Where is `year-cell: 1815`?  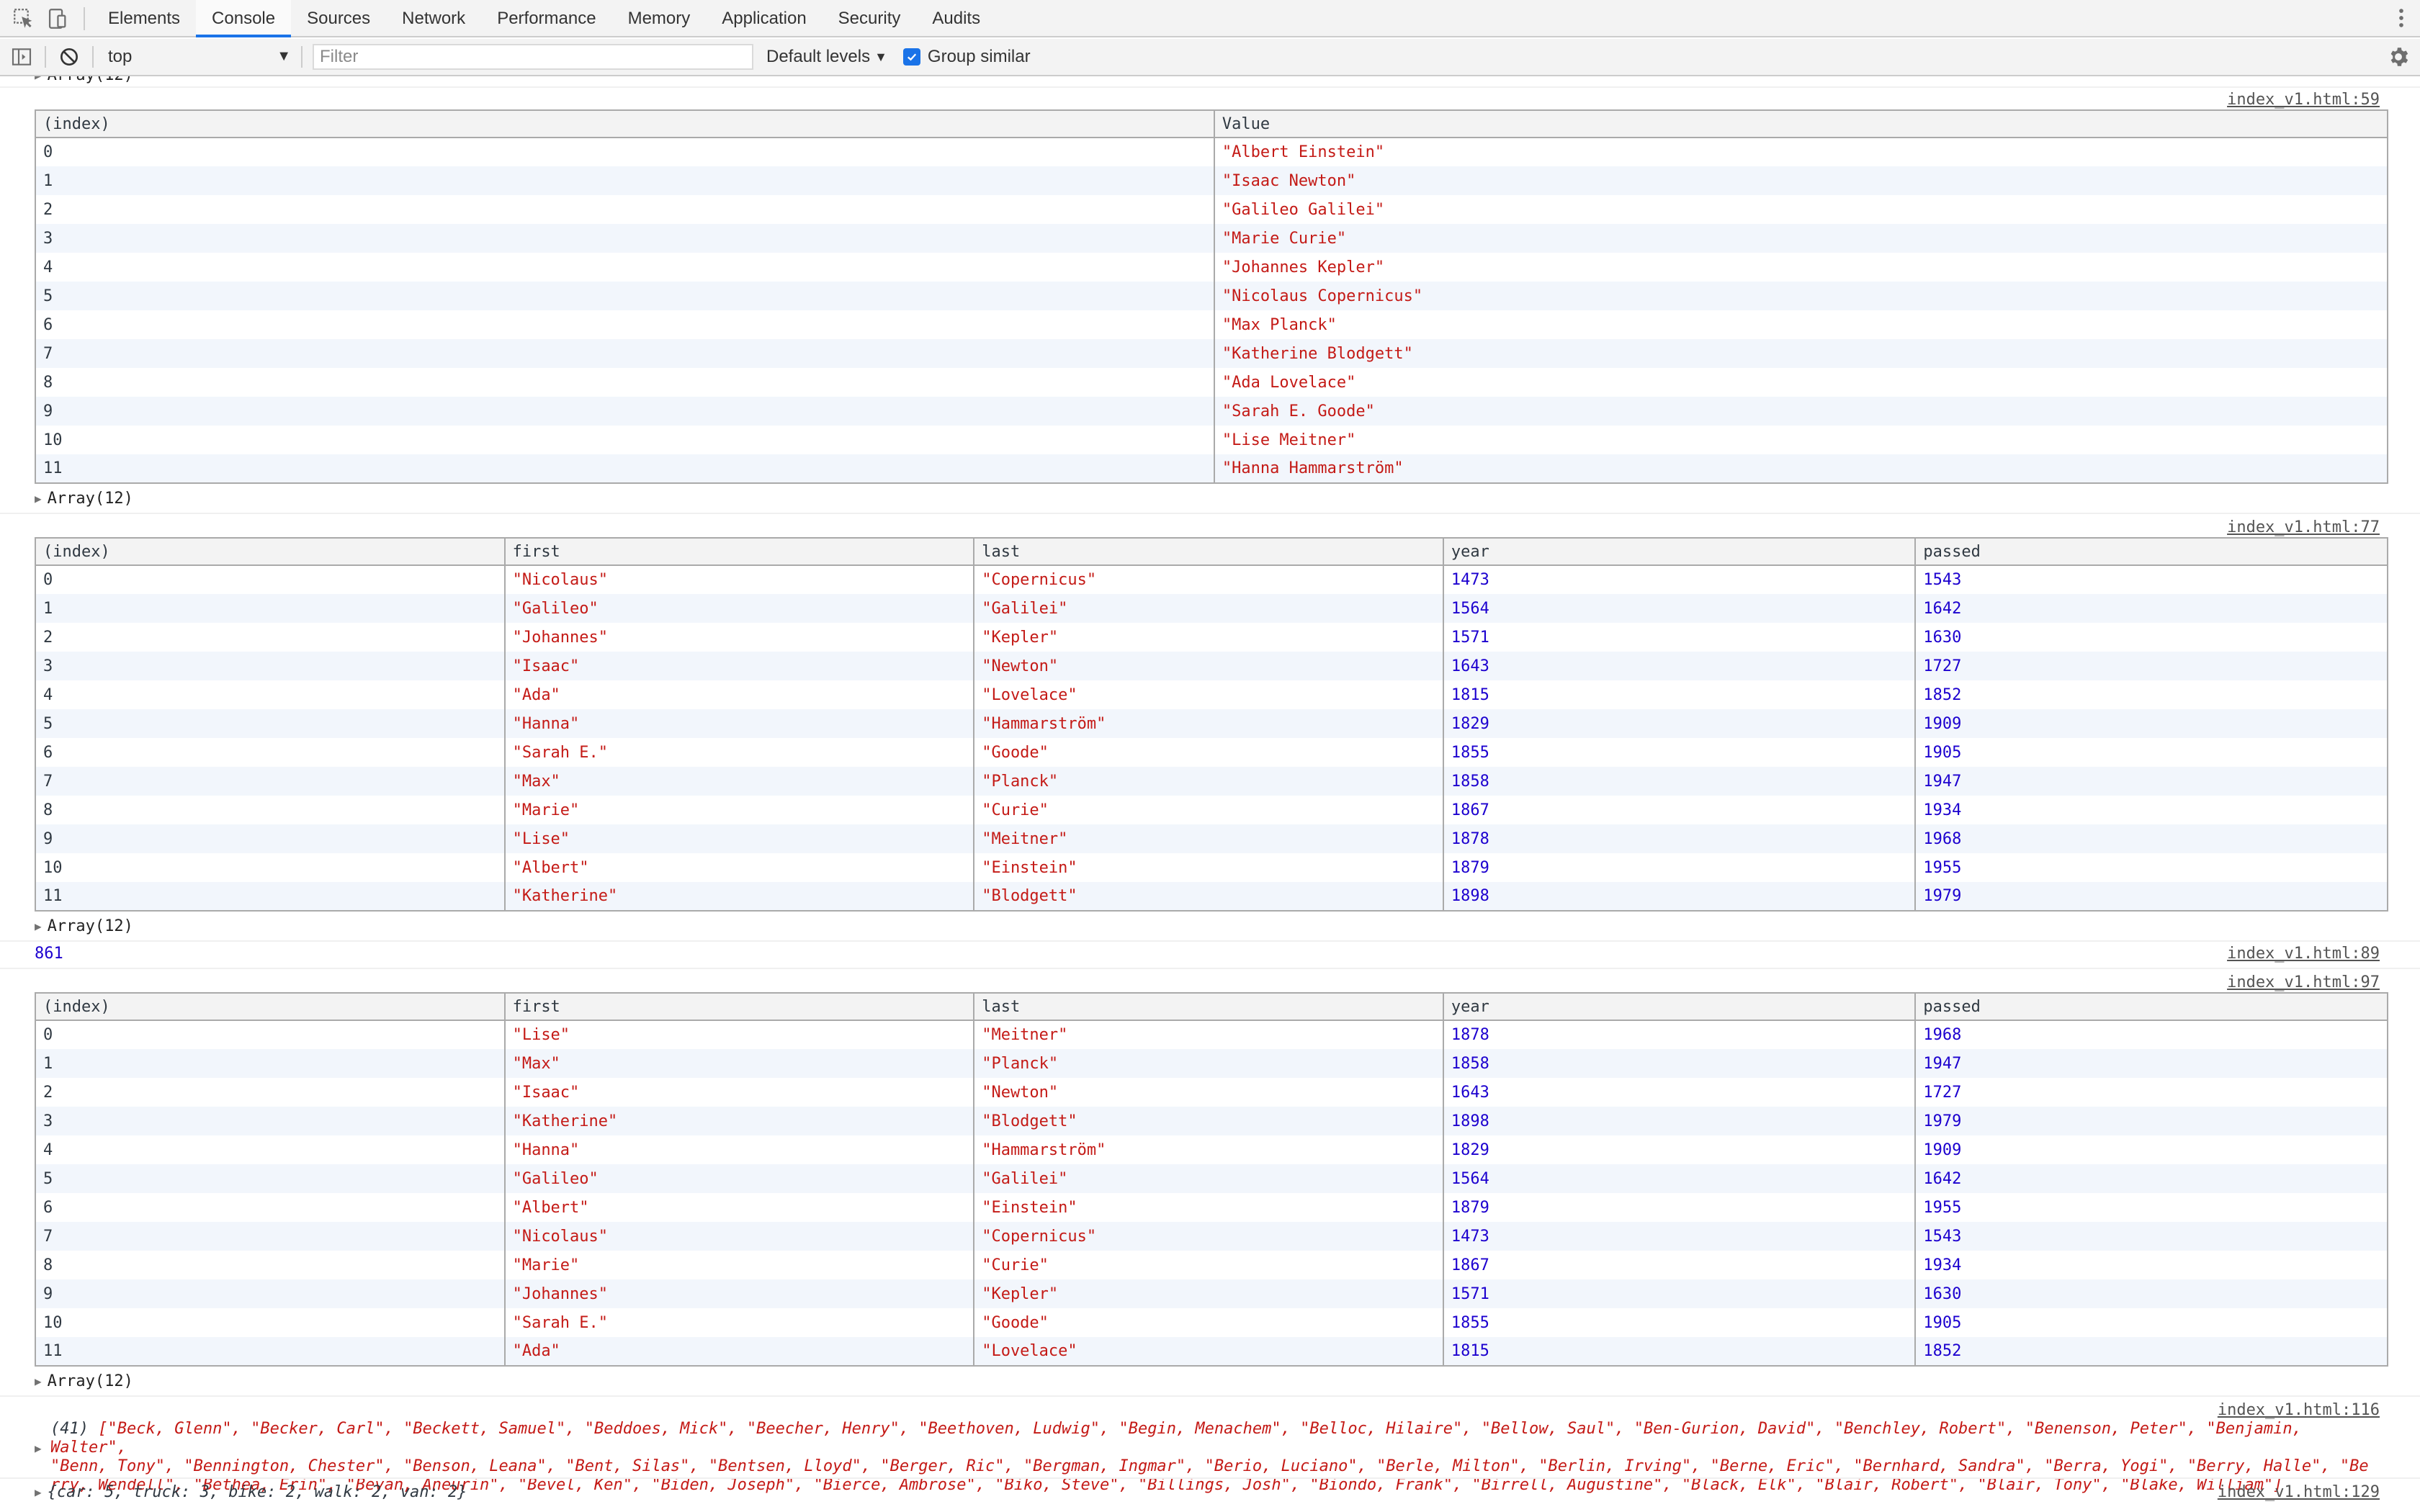 year-cell: 1815 is located at coordinates (1680, 1351).